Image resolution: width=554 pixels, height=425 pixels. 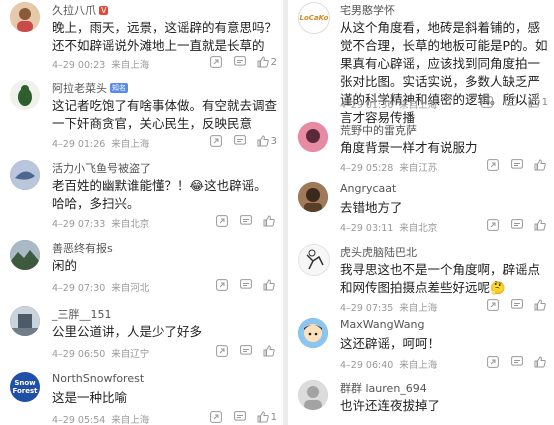 I want to click on comment-text: 晚上，雨天，远景，这谣辟的有意思吗？还不如辟谣说外滩地上一直就是长草的, so click(x=165, y=36).